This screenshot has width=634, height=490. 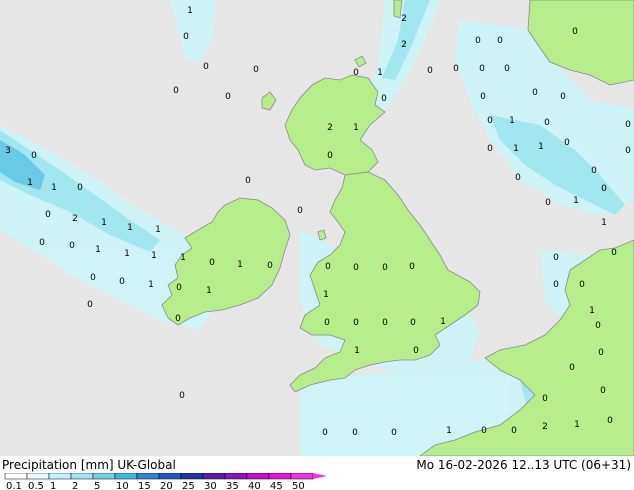 I want to click on legend-tick-label: 0.5, so click(x=36, y=485).